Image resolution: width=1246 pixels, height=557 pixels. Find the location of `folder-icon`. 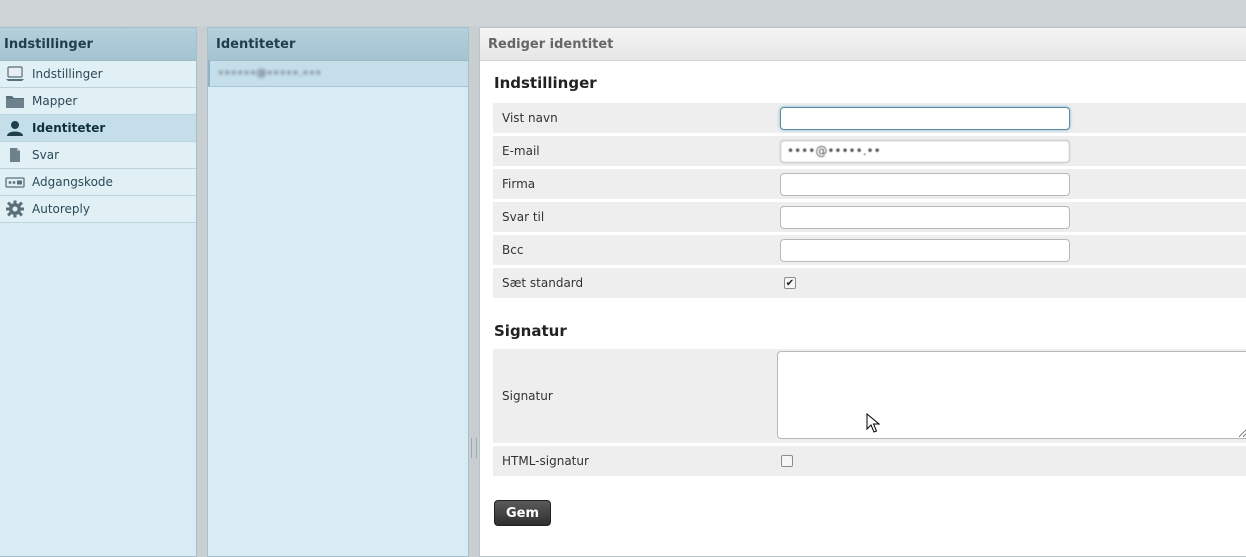

folder-icon is located at coordinates (15, 101).